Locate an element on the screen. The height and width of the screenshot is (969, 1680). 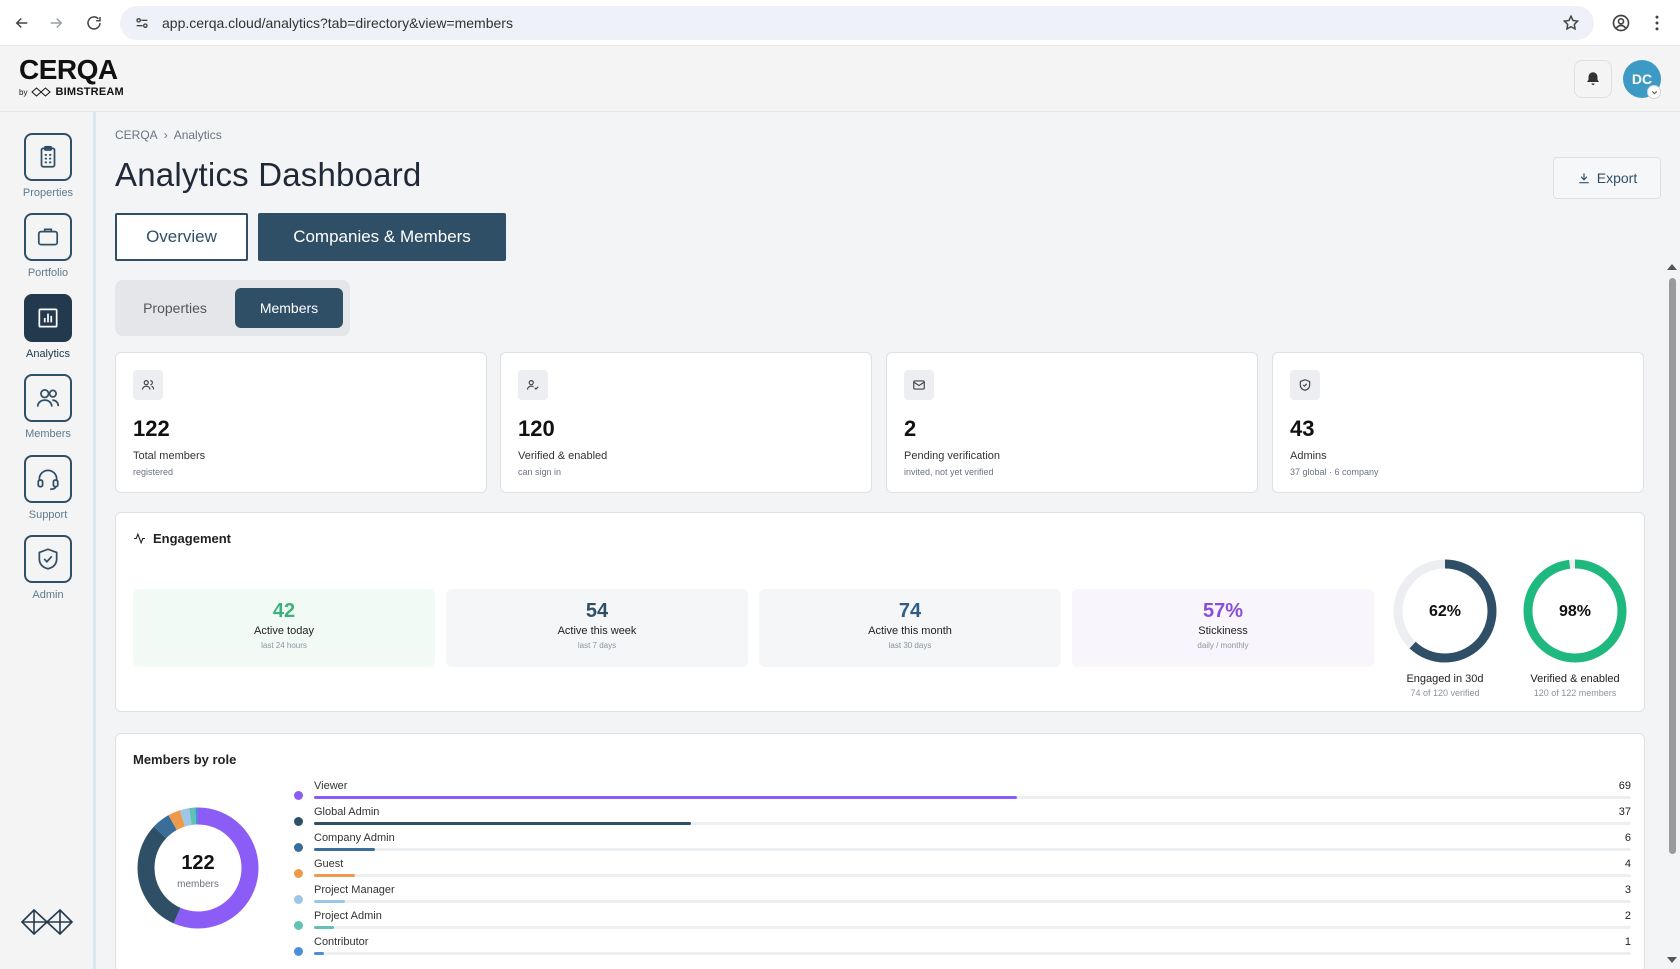
cerqa-logo: CERQA by BIMSTREAM is located at coordinates (71, 77).